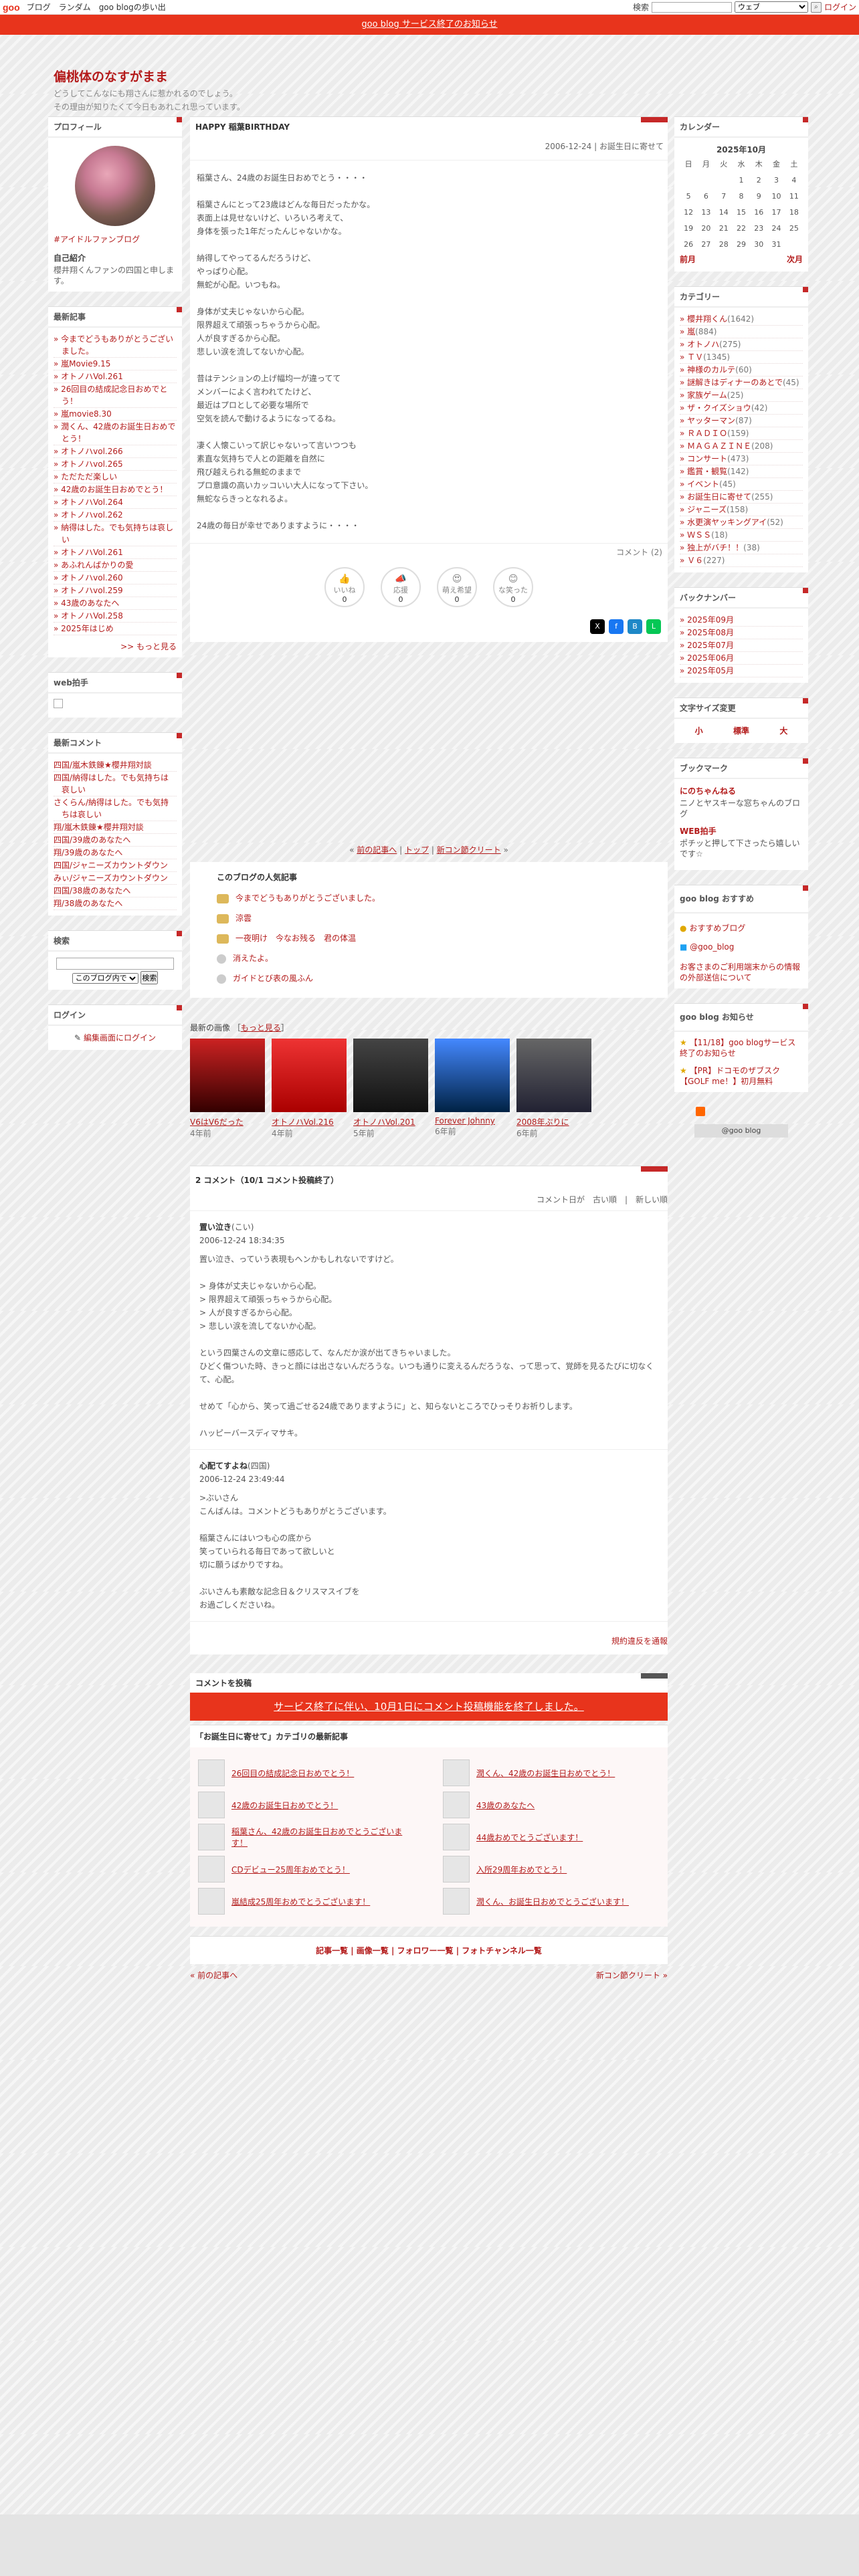  Describe the element at coordinates (795, 259) in the screenshot. I see `next-month: 次月` at that location.